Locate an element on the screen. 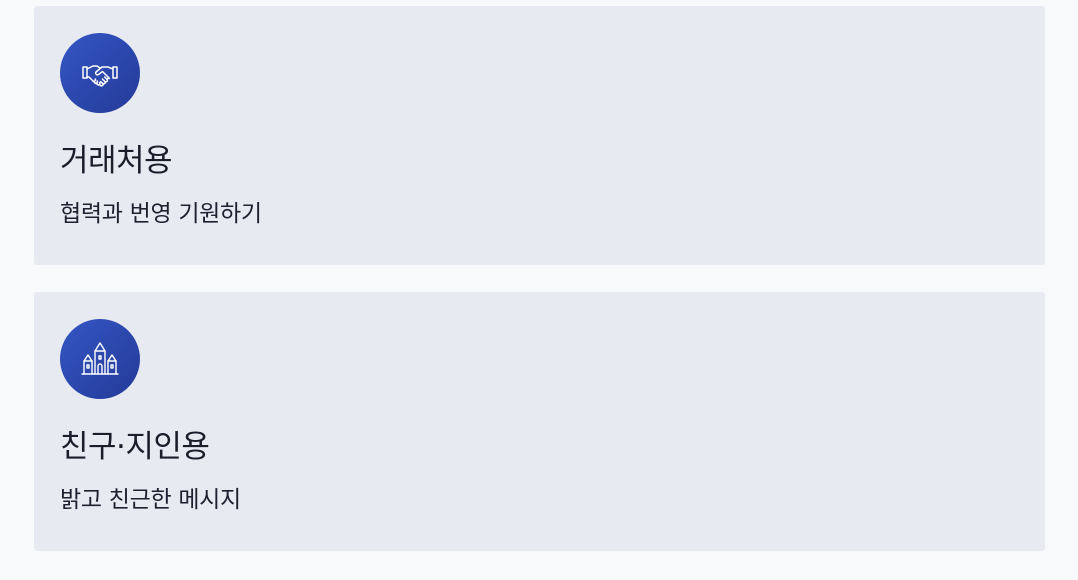 Image resolution: width=1078 pixels, height=580 pixels. castle-icon is located at coordinates (100, 358).